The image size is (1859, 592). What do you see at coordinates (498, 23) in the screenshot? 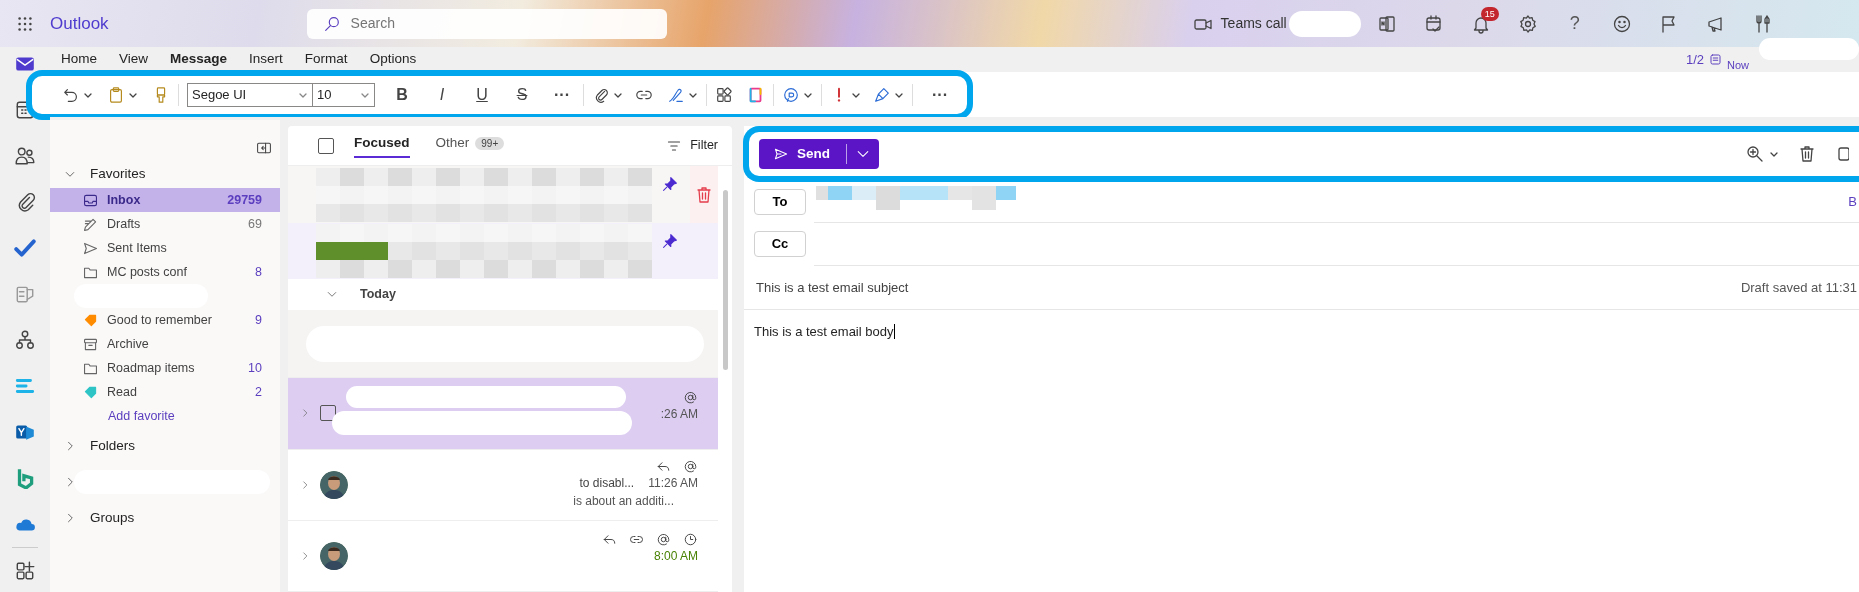
I see `search-field: Search` at bounding box center [498, 23].